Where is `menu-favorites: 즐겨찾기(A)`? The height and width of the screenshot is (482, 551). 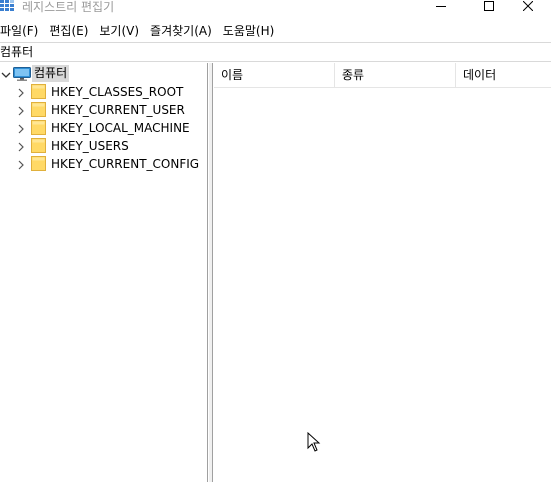
menu-favorites: 즐겨찾기(A) is located at coordinates (181, 31).